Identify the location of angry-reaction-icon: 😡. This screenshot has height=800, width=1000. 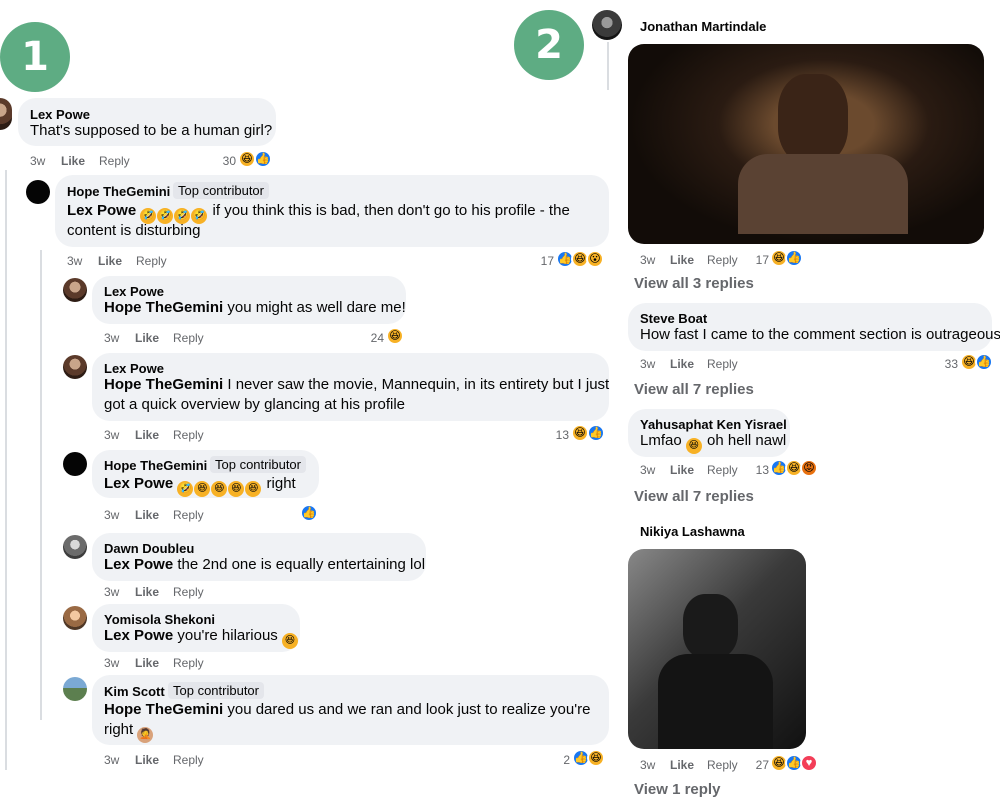
(809, 468).